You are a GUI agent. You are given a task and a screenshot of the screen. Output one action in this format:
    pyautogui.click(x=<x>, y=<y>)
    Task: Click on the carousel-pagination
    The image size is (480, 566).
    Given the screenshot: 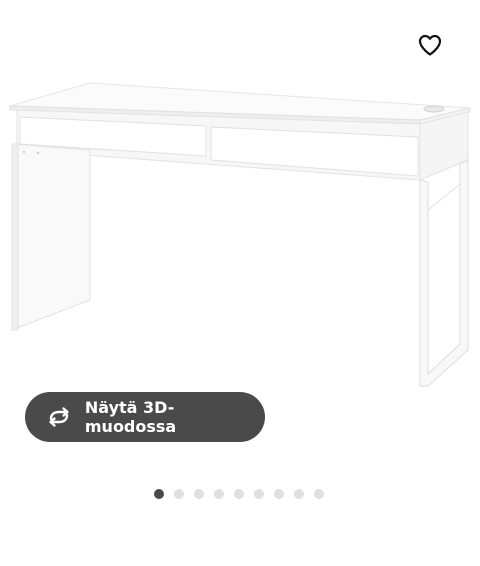 What is the action you would take?
    pyautogui.click(x=239, y=494)
    